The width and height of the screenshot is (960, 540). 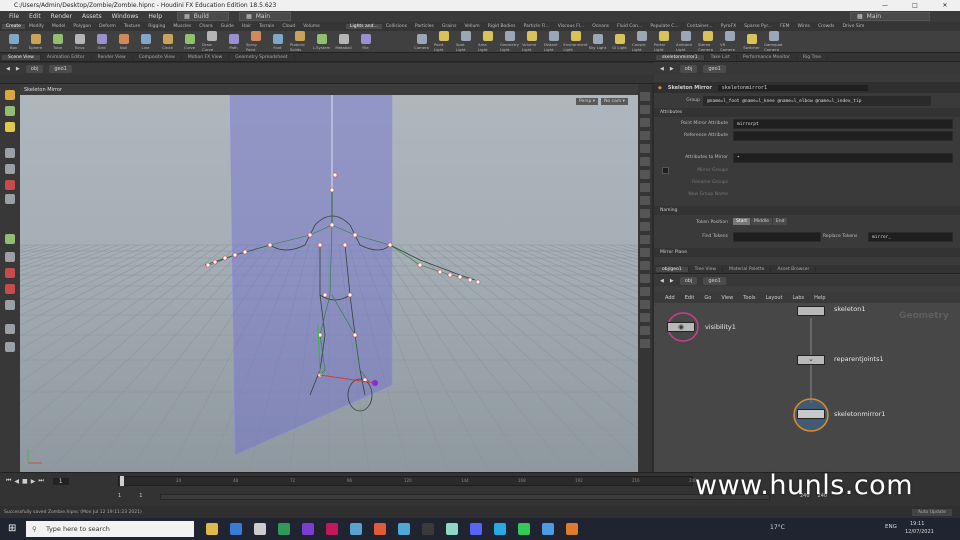 What do you see at coordinates (807, 252) in the screenshot?
I see `mirror-plane-section: Mirror Plane` at bounding box center [807, 252].